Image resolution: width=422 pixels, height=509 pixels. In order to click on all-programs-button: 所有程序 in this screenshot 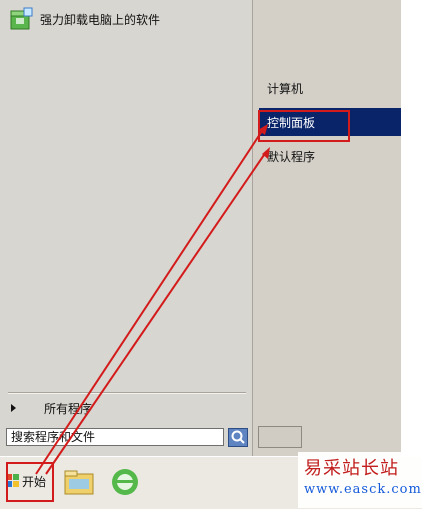, I will do `click(127, 408)`.